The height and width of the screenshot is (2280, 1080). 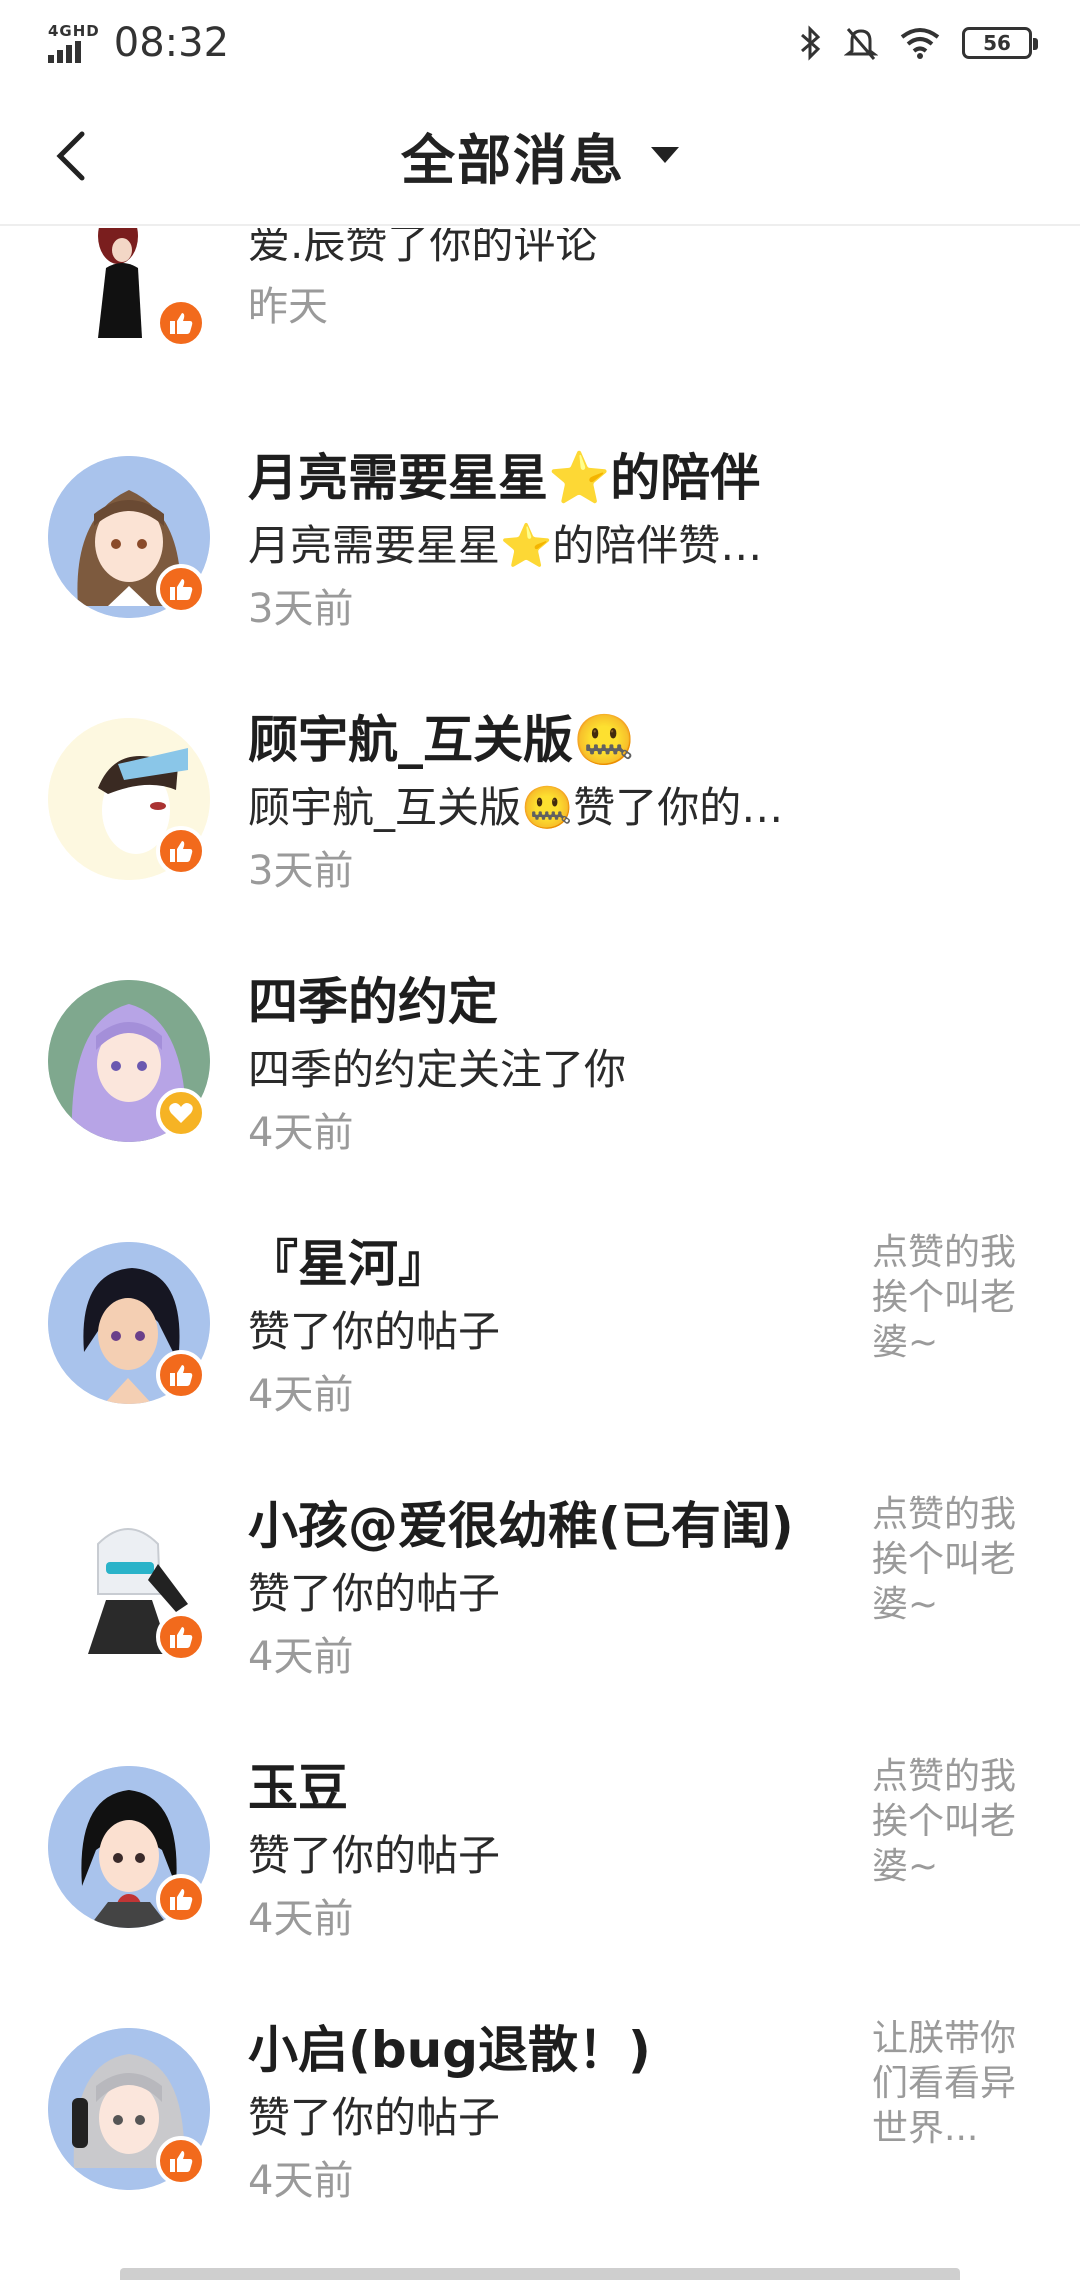 I want to click on next-item-peek, so click(x=540, y=2274).